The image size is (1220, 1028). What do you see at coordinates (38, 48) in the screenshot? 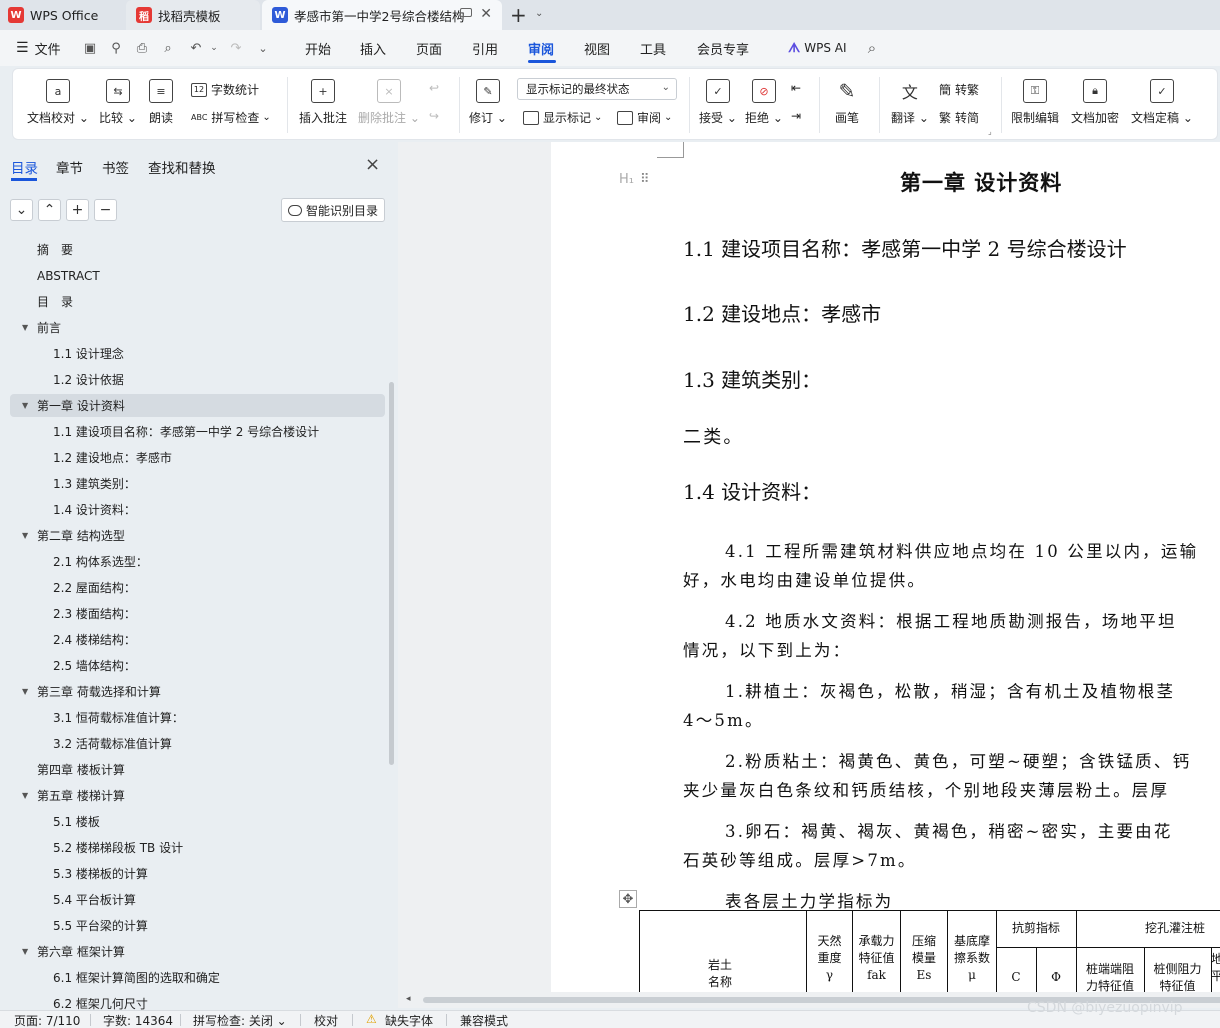
I see `file-menu: ☰ 文件` at bounding box center [38, 48].